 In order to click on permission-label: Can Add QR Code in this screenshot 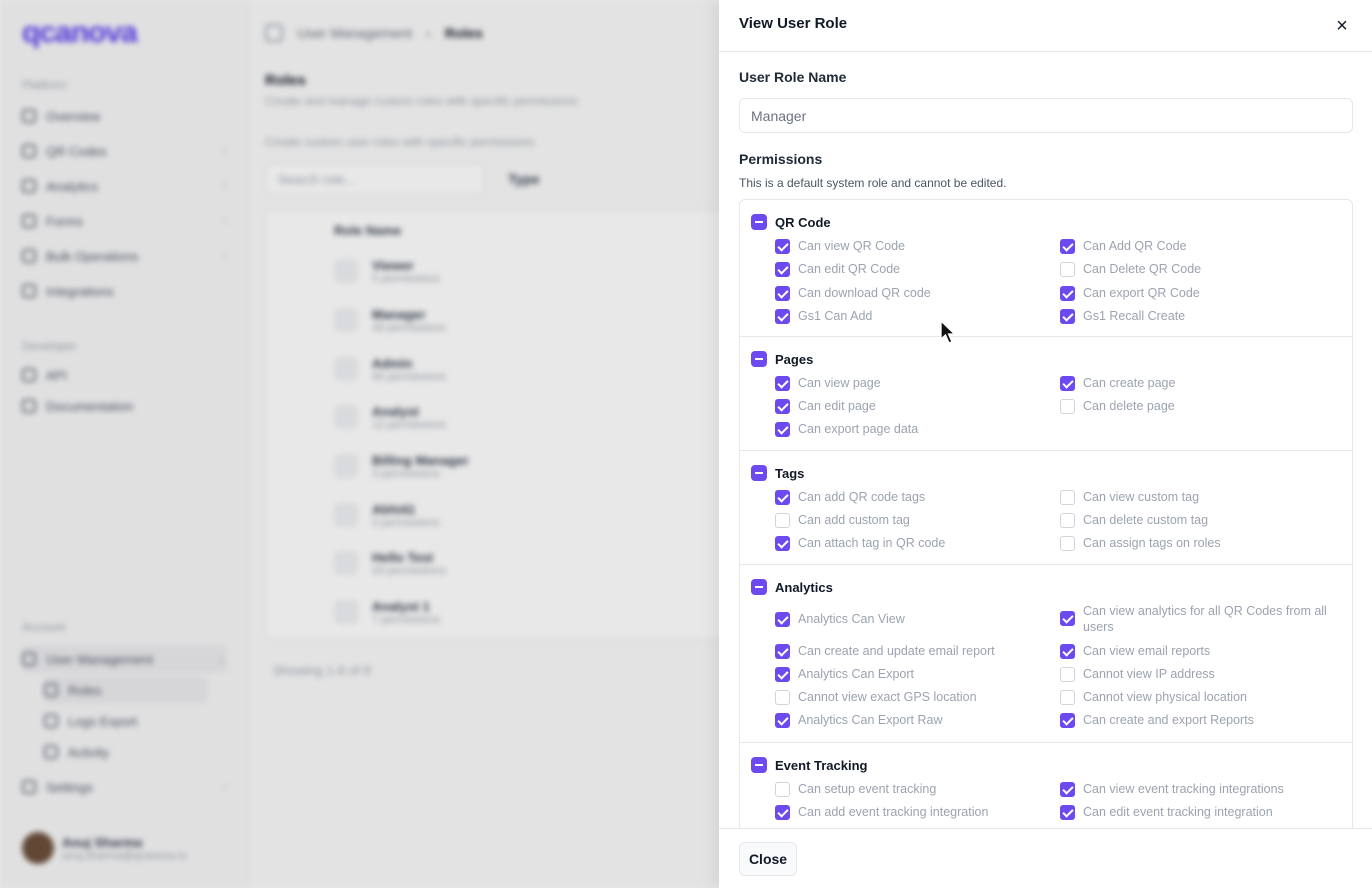, I will do `click(1135, 246)`.